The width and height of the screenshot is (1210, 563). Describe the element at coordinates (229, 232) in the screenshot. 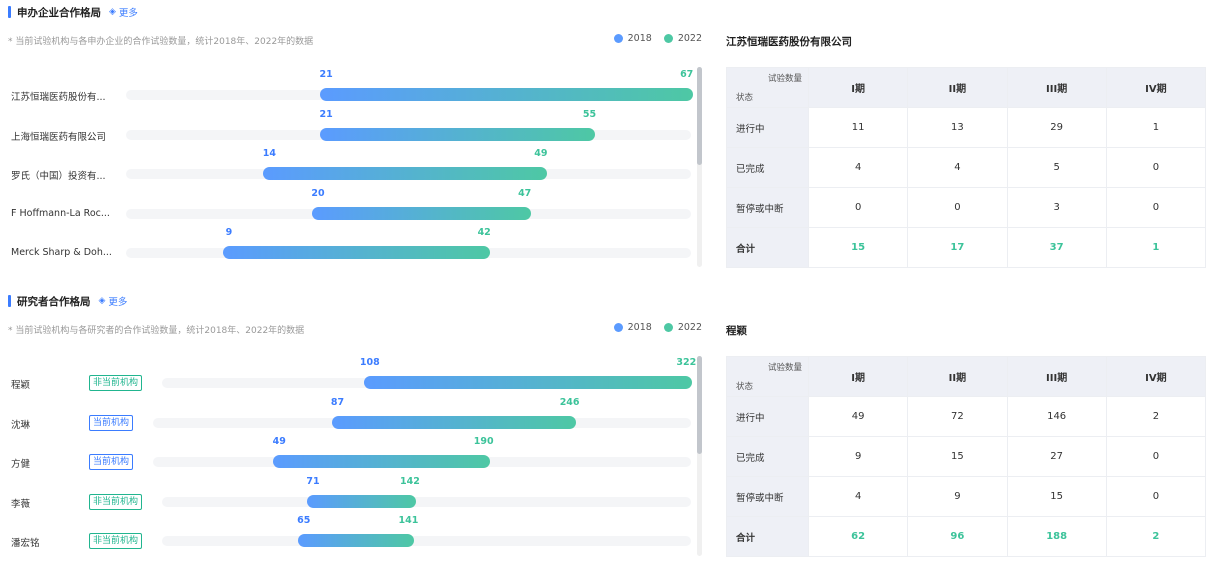

I see `value-label-2018: 9` at that location.